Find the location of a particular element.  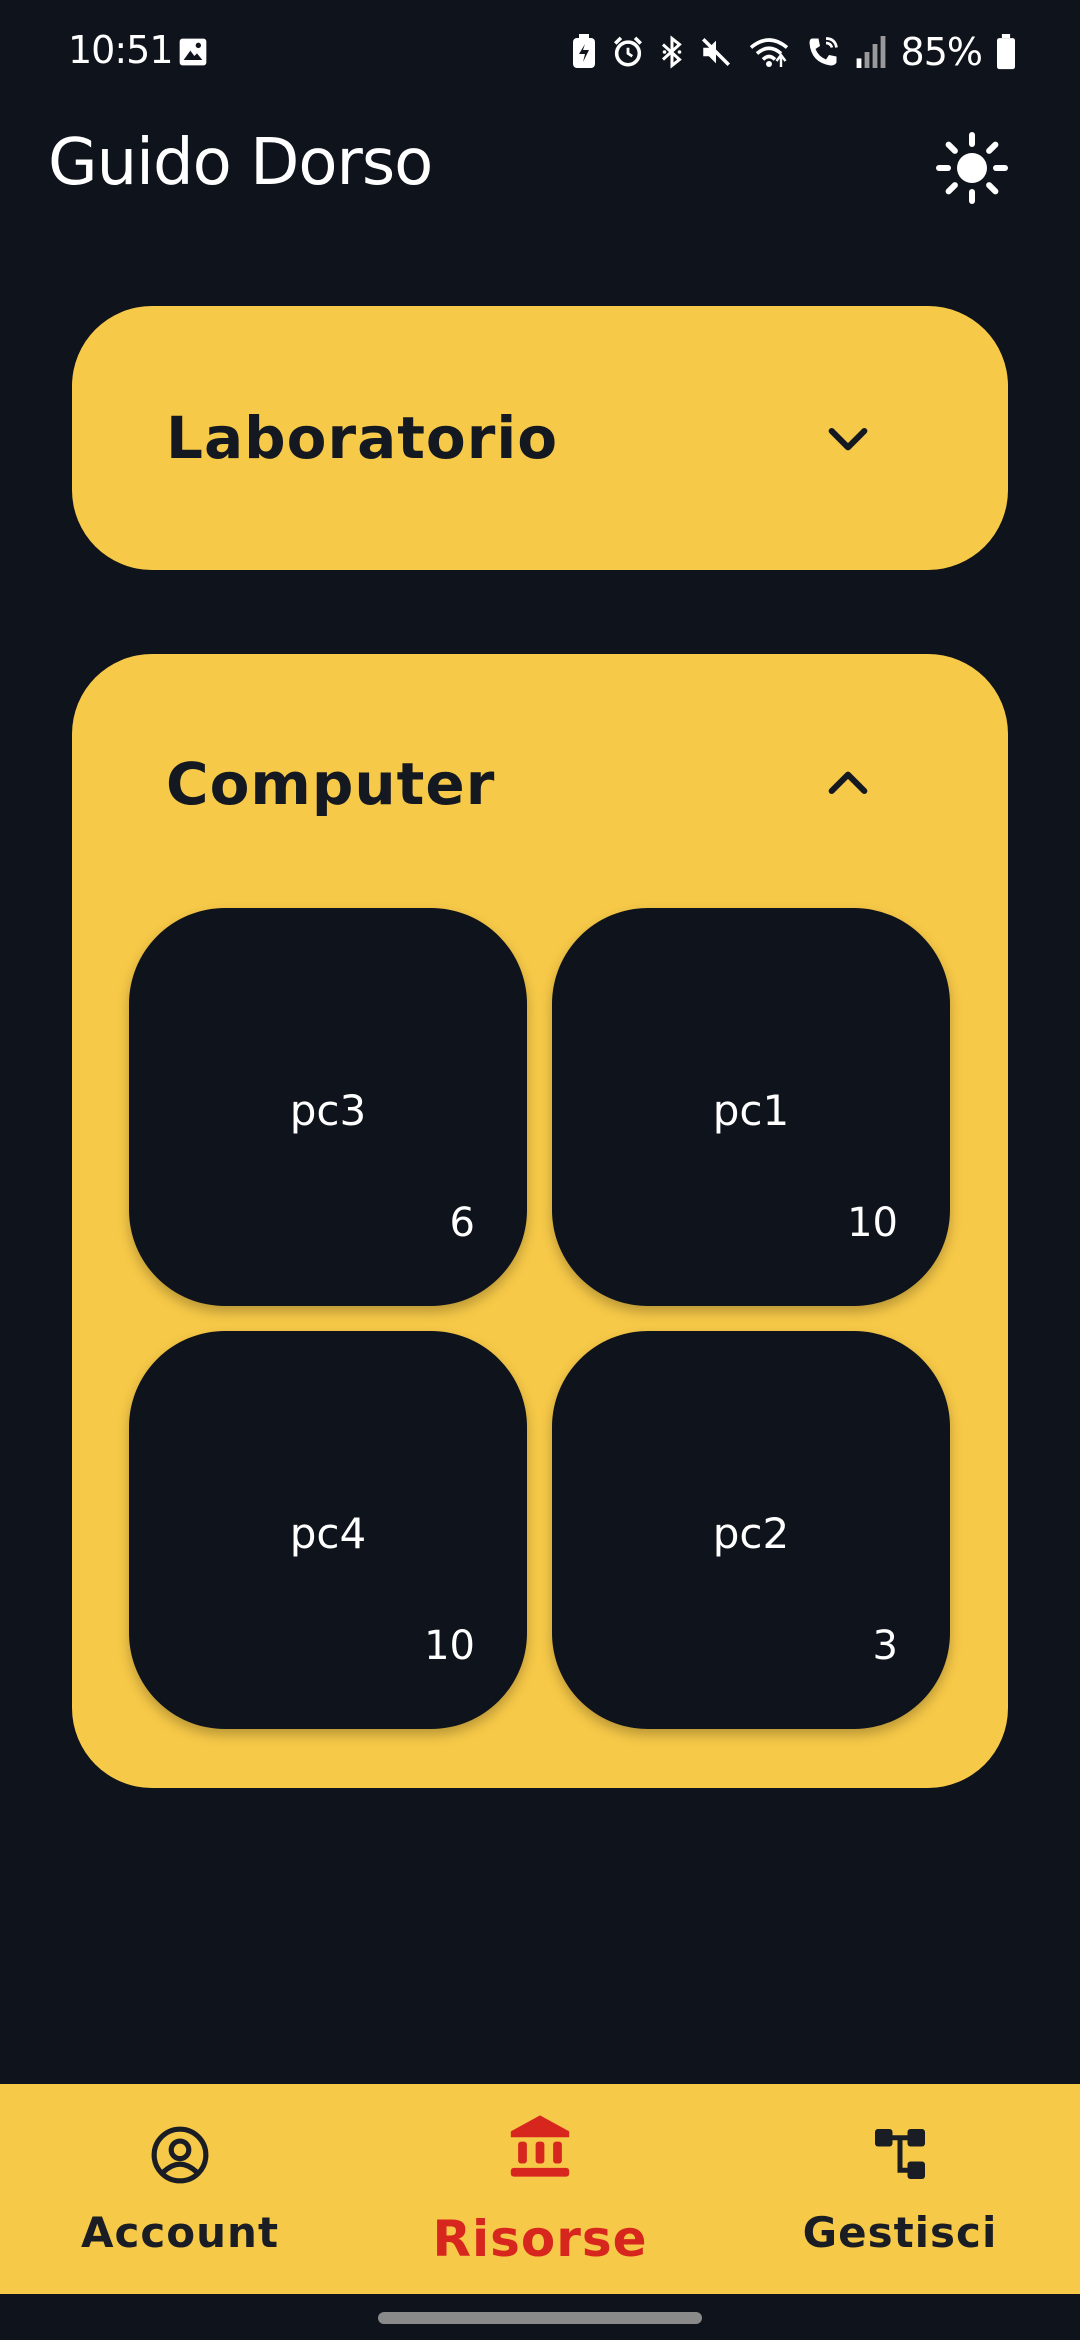

resource-tile-pc3: pc3 6 is located at coordinates (328, 1107).